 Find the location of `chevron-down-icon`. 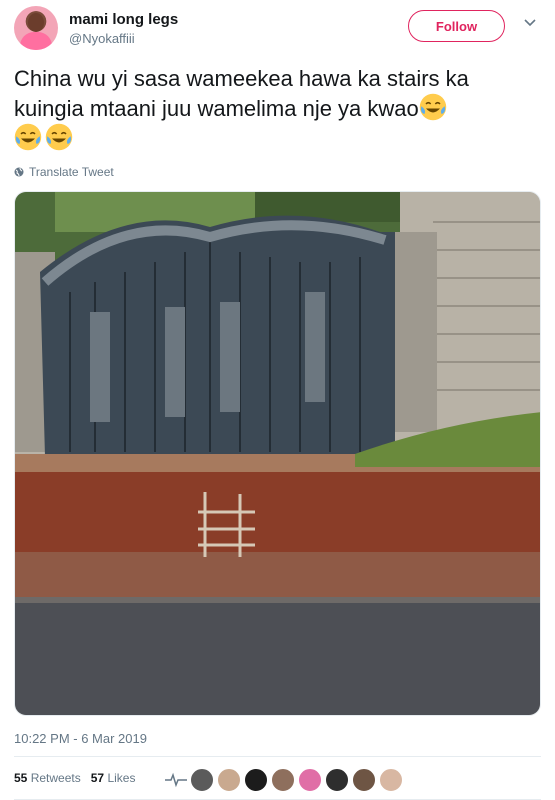

chevron-down-icon is located at coordinates (530, 22).